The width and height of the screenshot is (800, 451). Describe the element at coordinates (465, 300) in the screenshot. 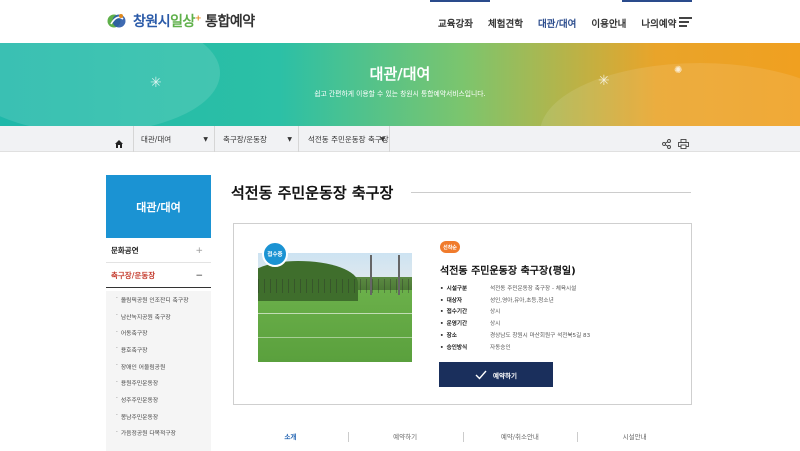

I see `info-key: 대상자` at that location.